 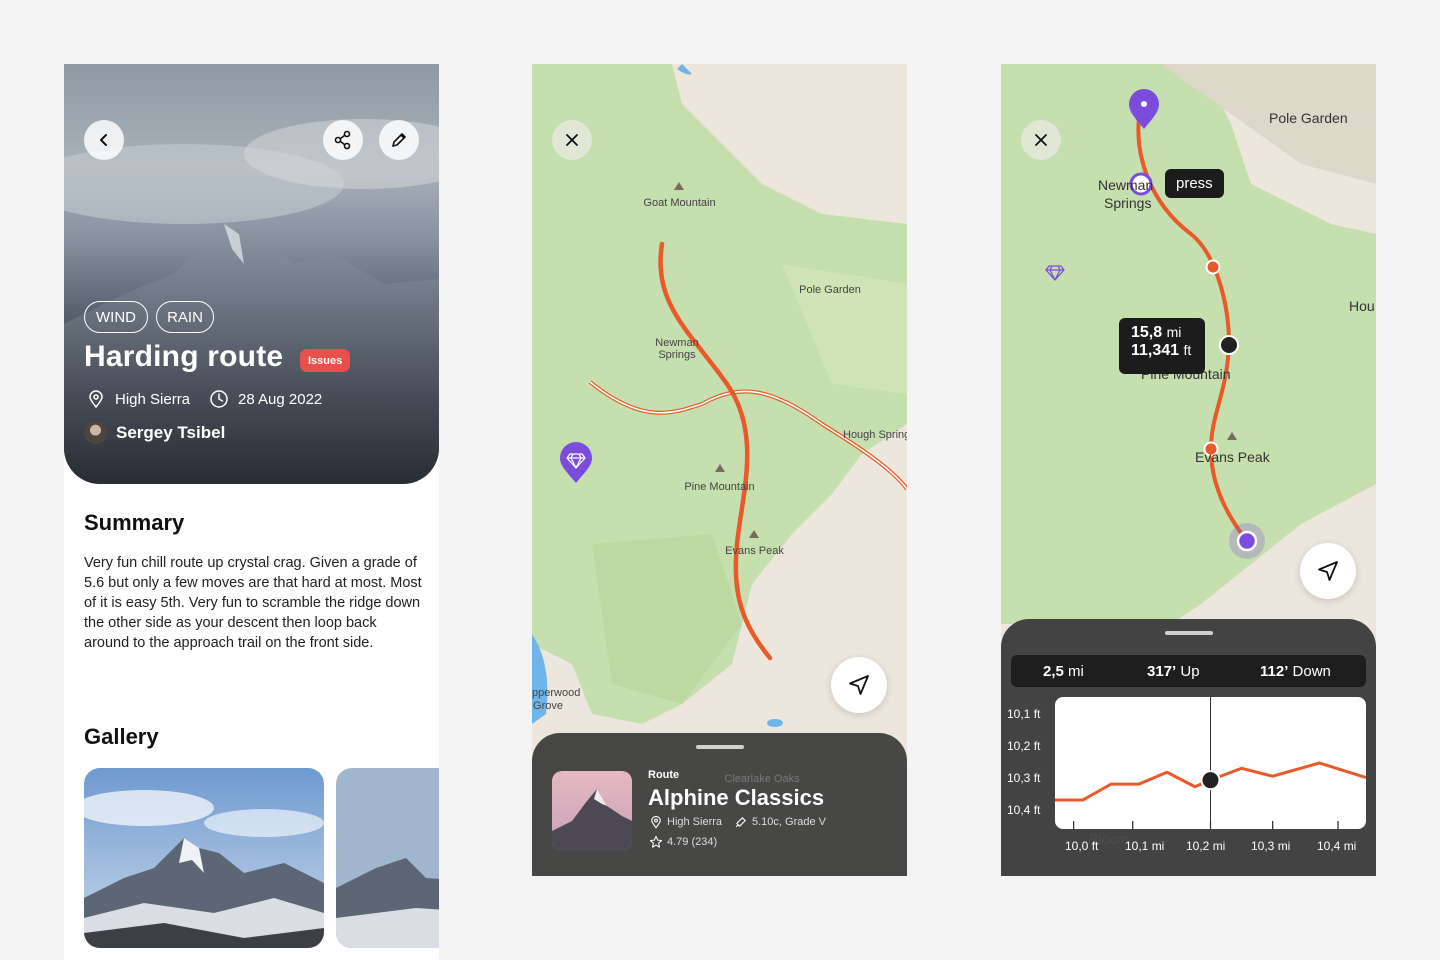 I want to click on share-icon, so click(x=342, y=140).